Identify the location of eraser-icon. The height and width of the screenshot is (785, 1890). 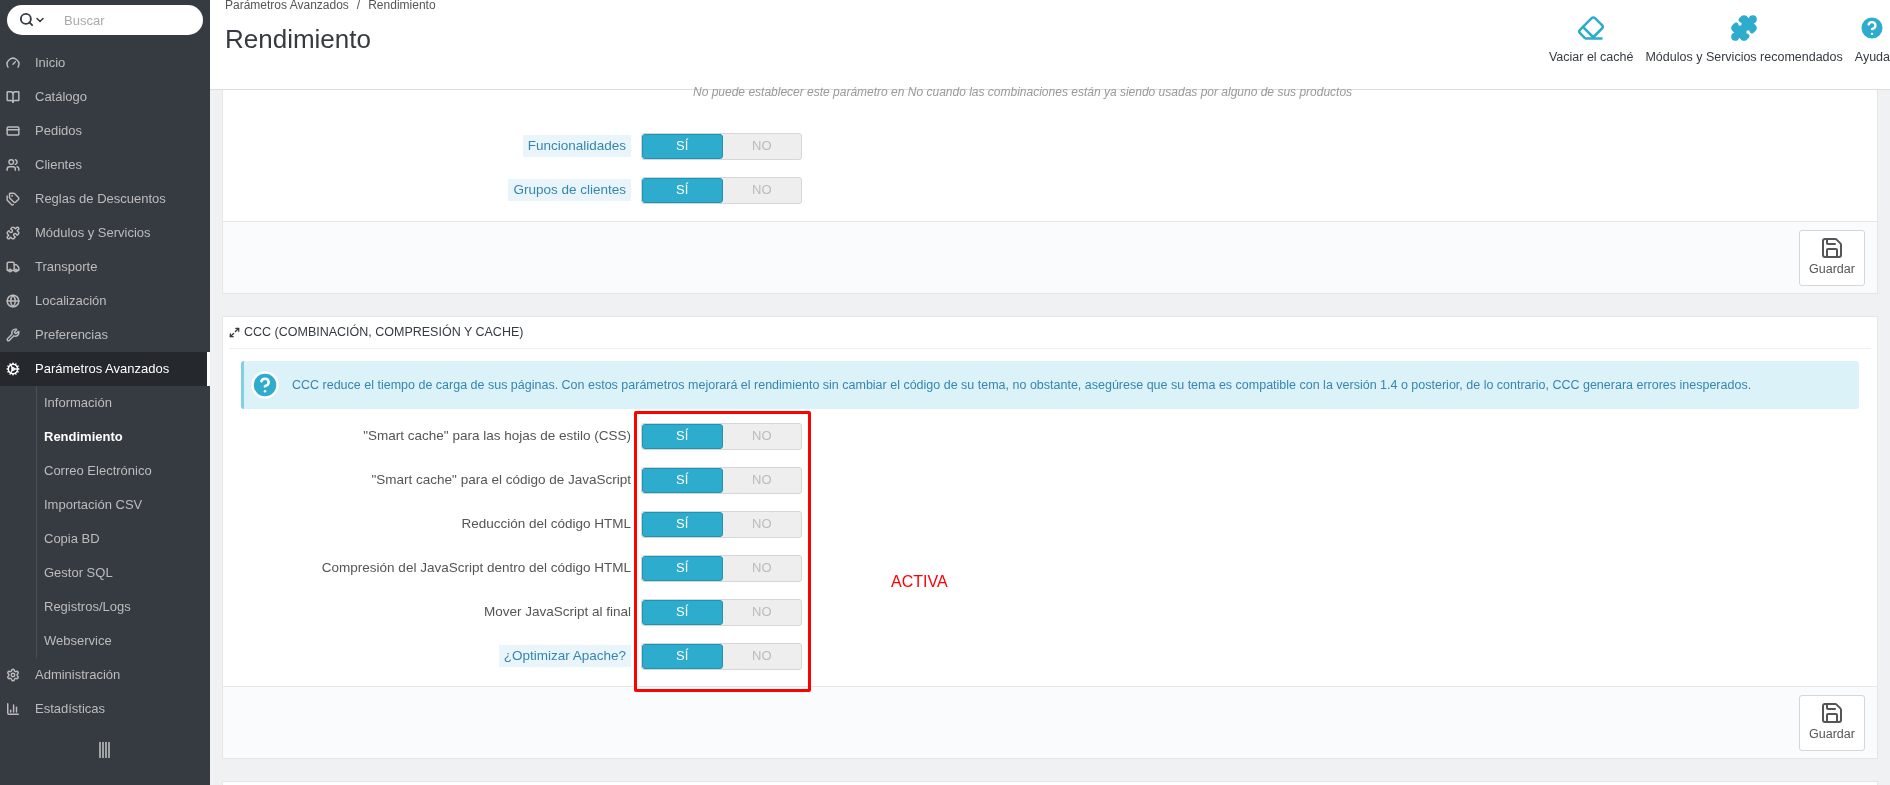
(1591, 28).